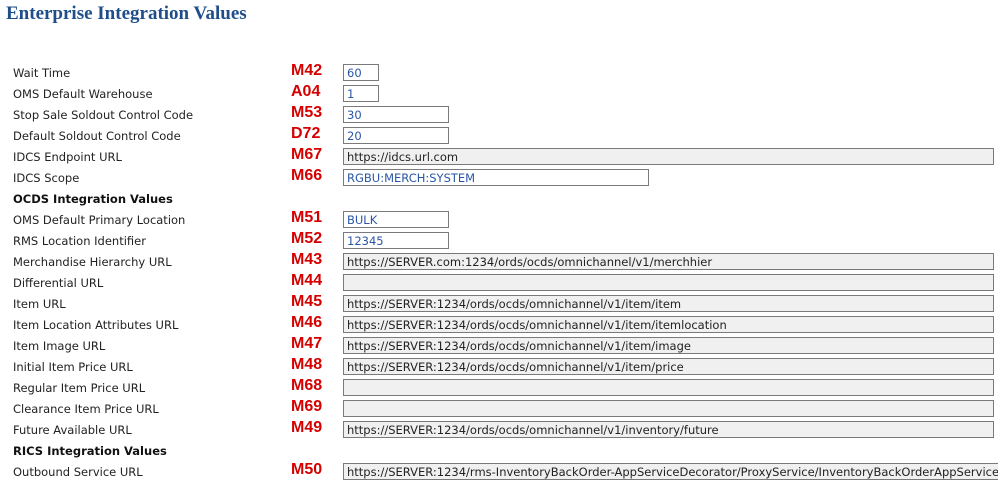 The width and height of the screenshot is (998, 486). Describe the element at coordinates (499, 134) in the screenshot. I see `form-row-default-soldout-control-code: Default Soldout Control Code D72` at that location.